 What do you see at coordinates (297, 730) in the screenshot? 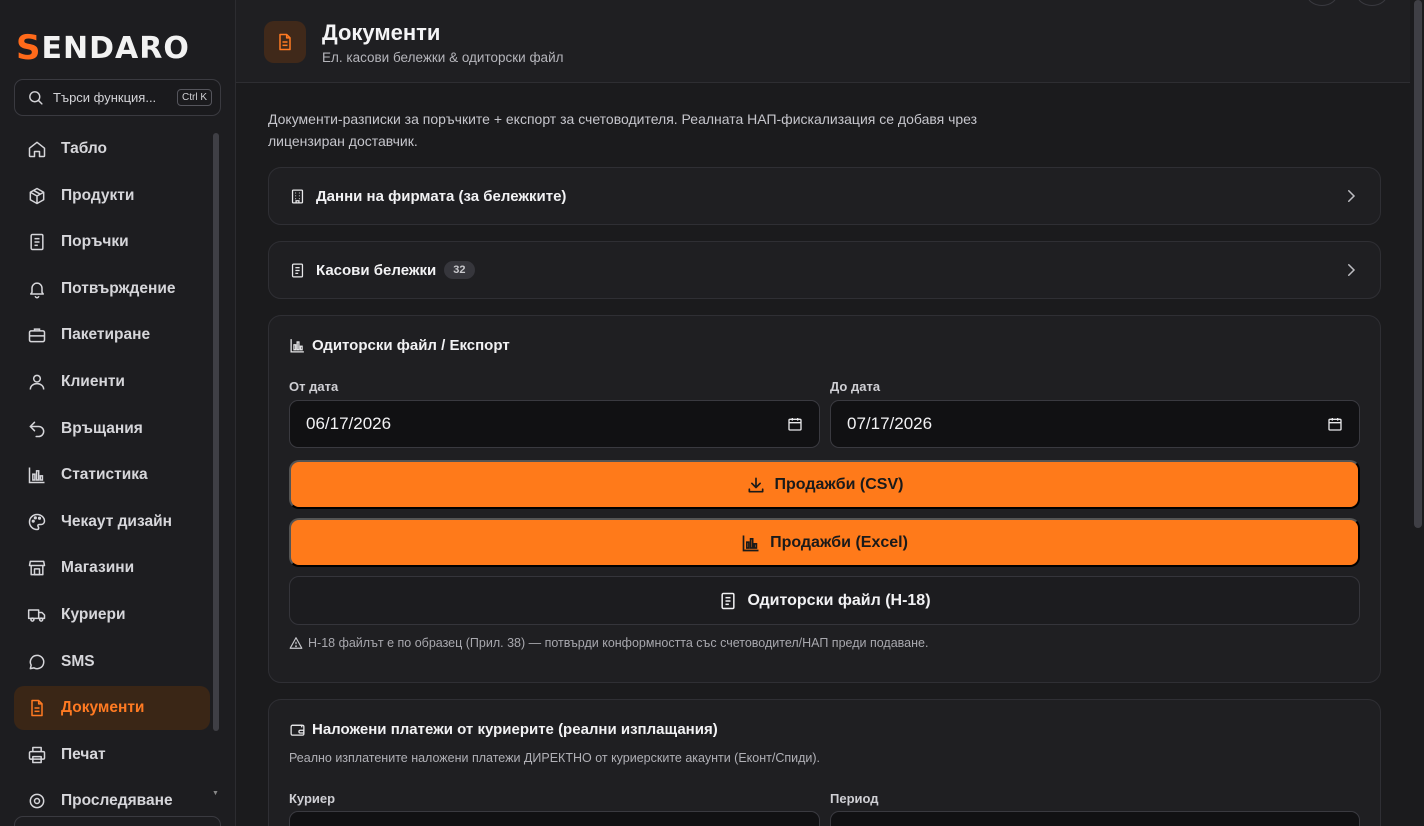
I see `wallet-icon` at bounding box center [297, 730].